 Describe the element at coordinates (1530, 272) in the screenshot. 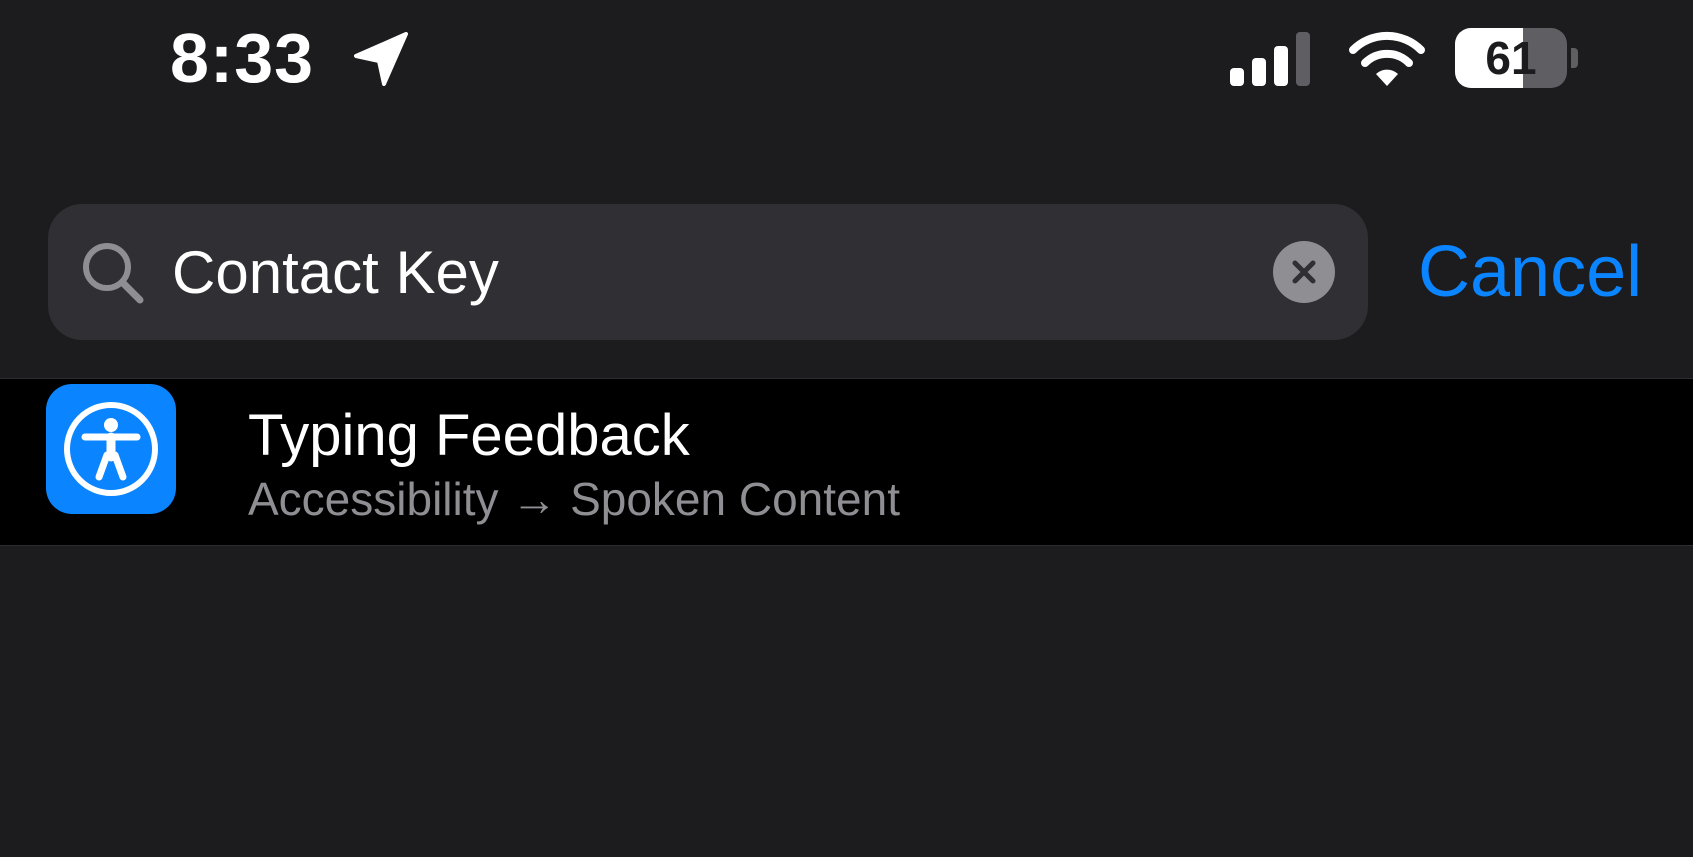

I see `cancel-button: Cancel` at that location.